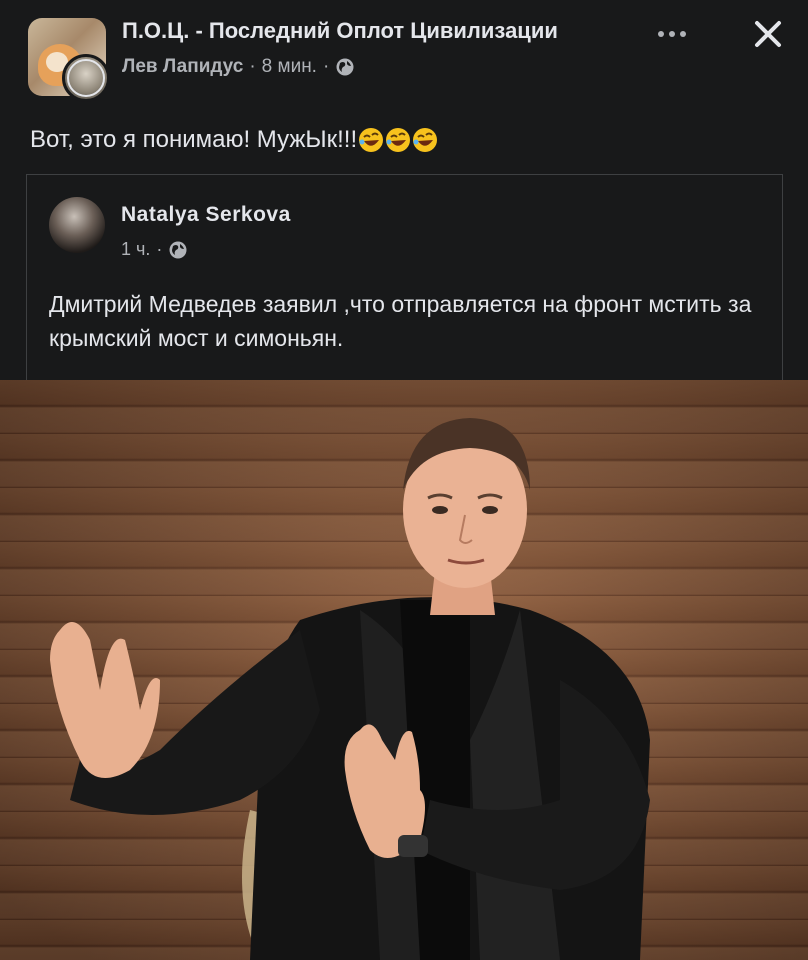  I want to click on post-text-line: Вот, это я понимаю! МужЫк!!!, so click(234, 140).